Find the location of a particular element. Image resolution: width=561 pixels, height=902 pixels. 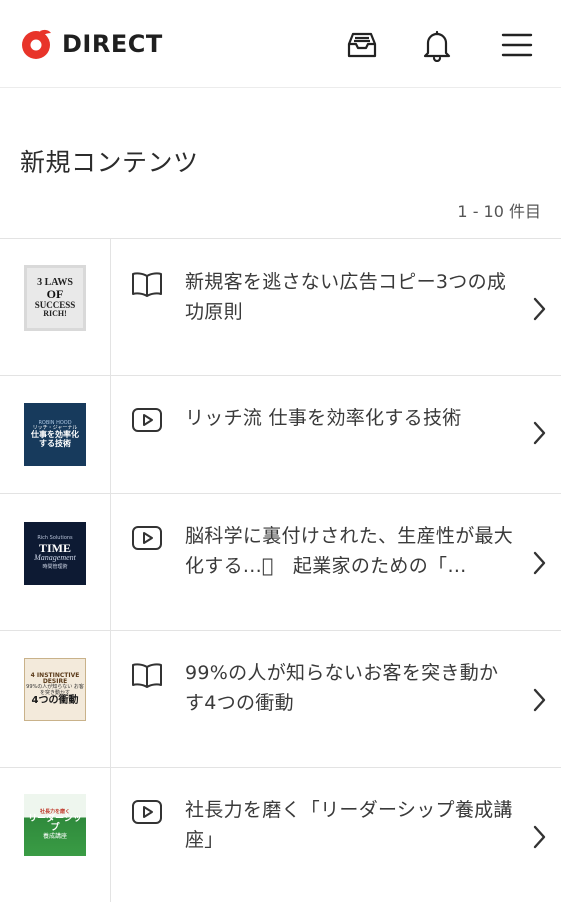

thumb-text: リーダーシップ is located at coordinates (55, 824).